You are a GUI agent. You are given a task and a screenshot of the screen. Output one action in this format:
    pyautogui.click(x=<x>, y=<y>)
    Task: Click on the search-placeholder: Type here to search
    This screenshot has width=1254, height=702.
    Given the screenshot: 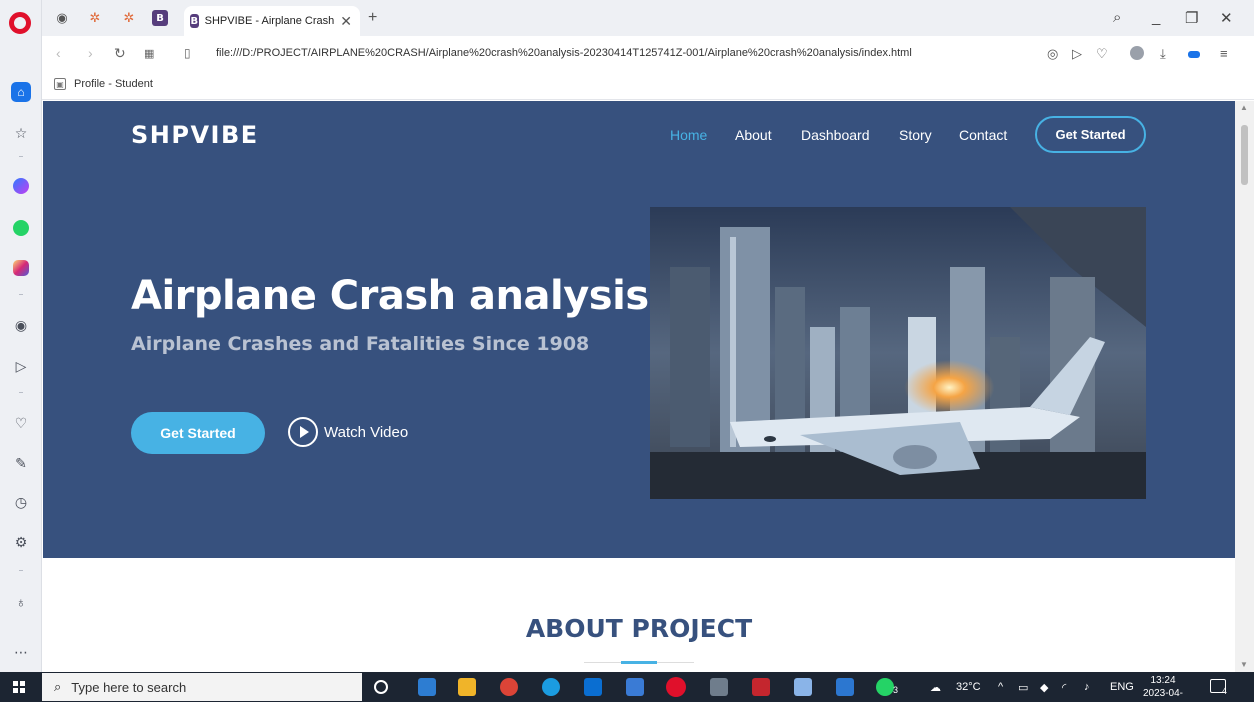 What is the action you would take?
    pyautogui.click(x=129, y=687)
    